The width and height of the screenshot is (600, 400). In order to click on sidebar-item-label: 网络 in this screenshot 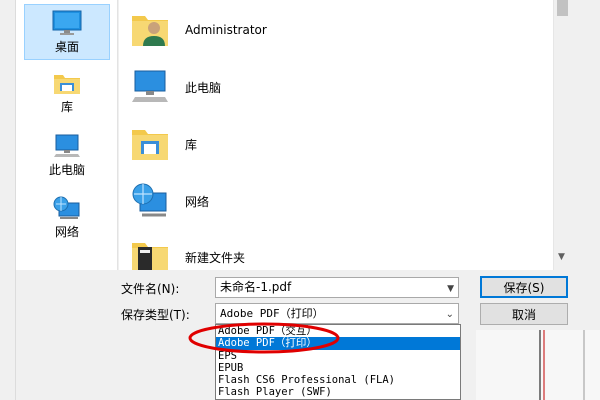, I will do `click(66, 232)`.